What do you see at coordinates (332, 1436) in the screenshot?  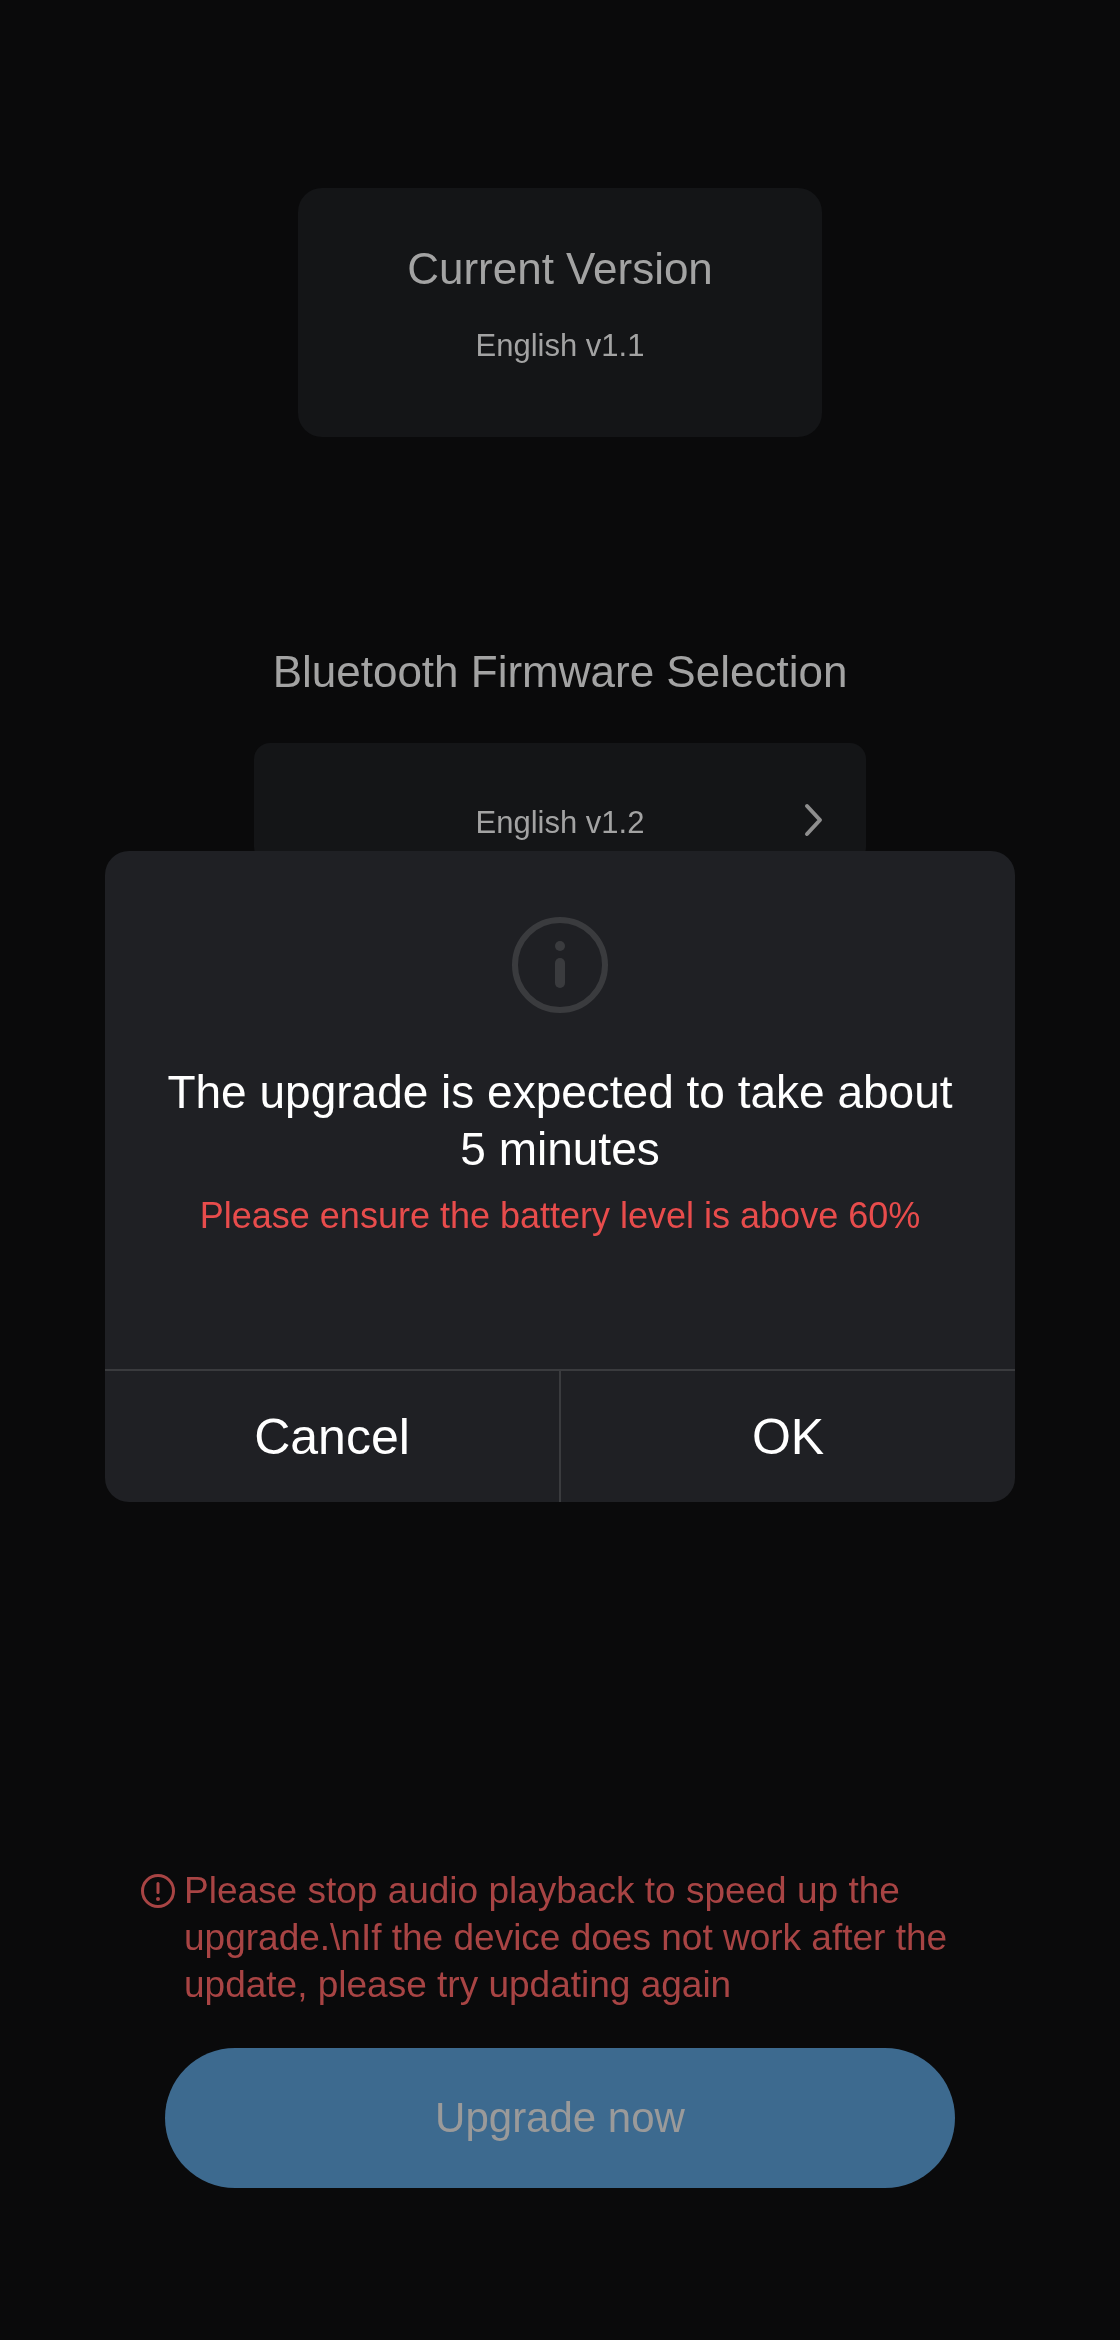 I see `dialog-button: Cancel` at bounding box center [332, 1436].